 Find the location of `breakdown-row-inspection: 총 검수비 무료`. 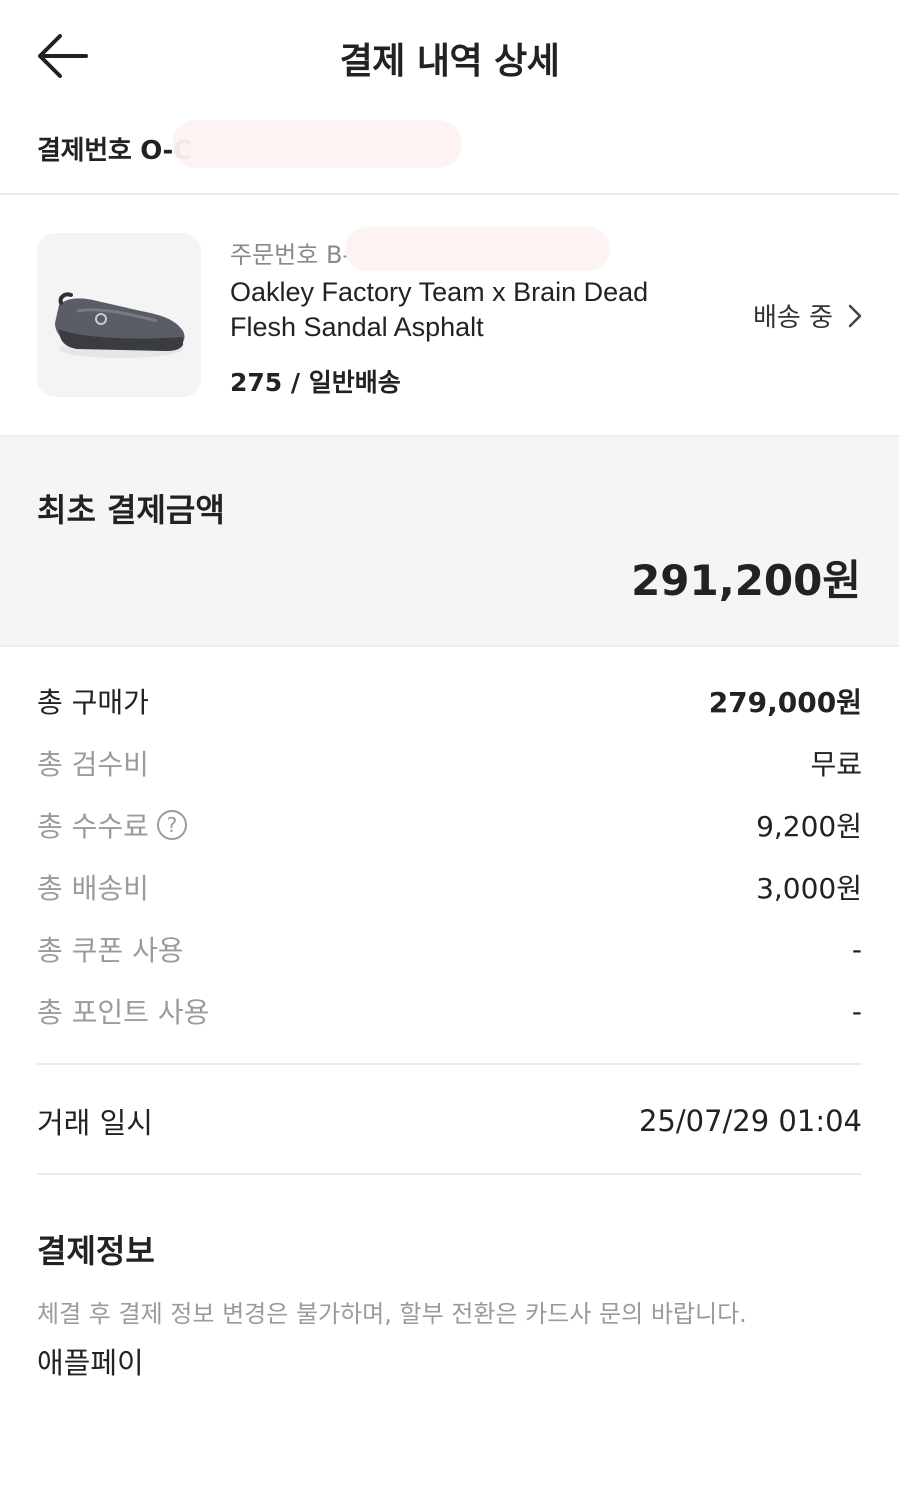

breakdown-row-inspection: 총 검수비 무료 is located at coordinates (449, 763).